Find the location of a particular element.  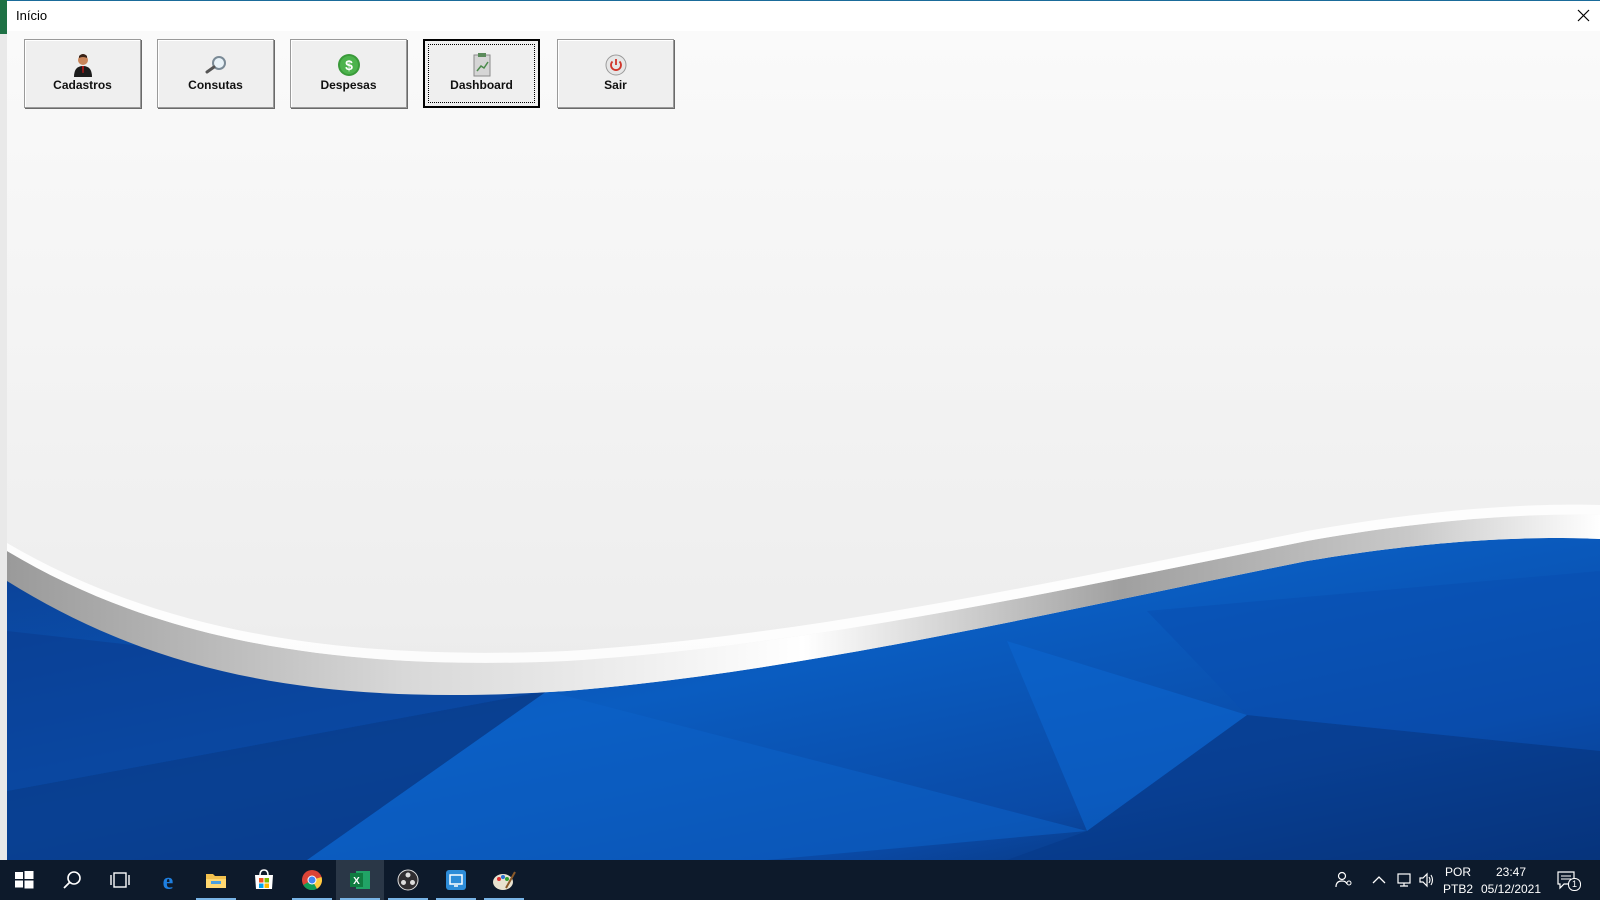

despesas-button: $ Despesas is located at coordinates (348, 73).